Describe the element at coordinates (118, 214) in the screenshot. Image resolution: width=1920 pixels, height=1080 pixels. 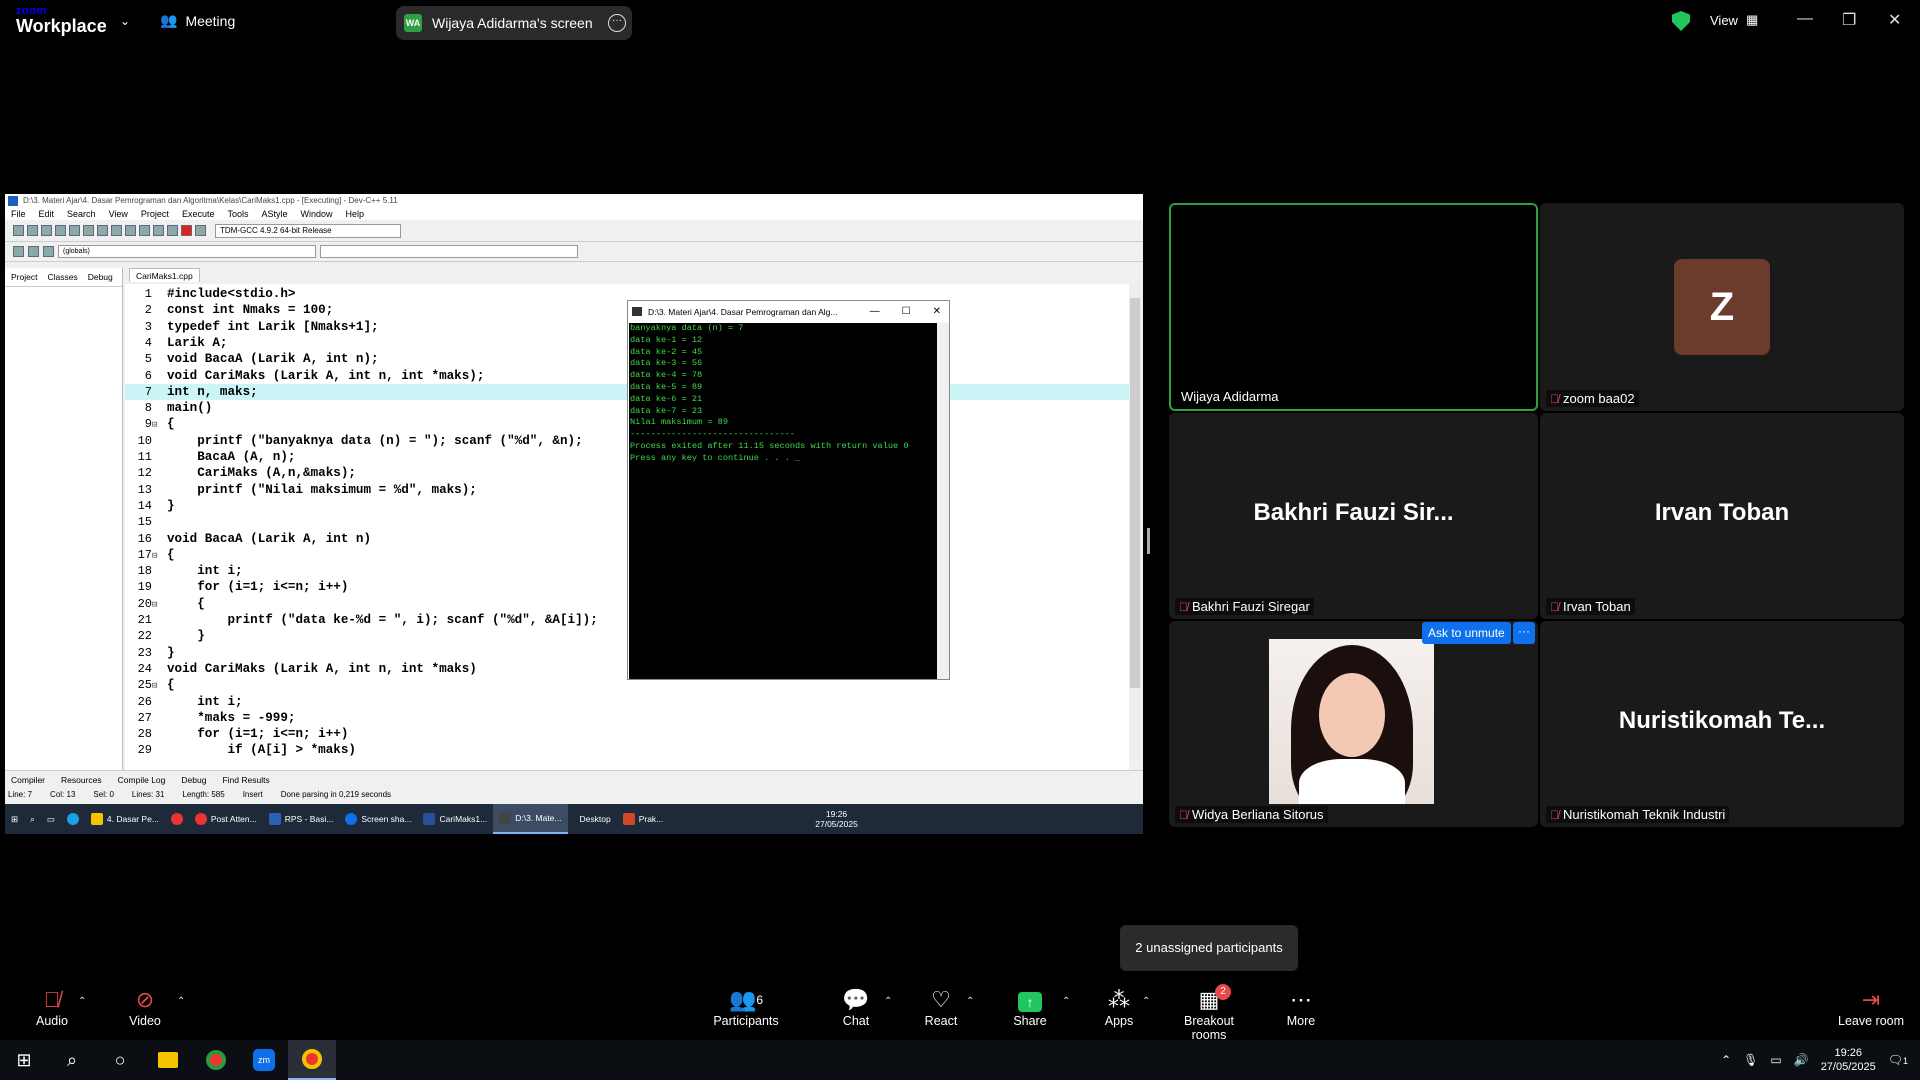
I see `menu-view: View` at that location.